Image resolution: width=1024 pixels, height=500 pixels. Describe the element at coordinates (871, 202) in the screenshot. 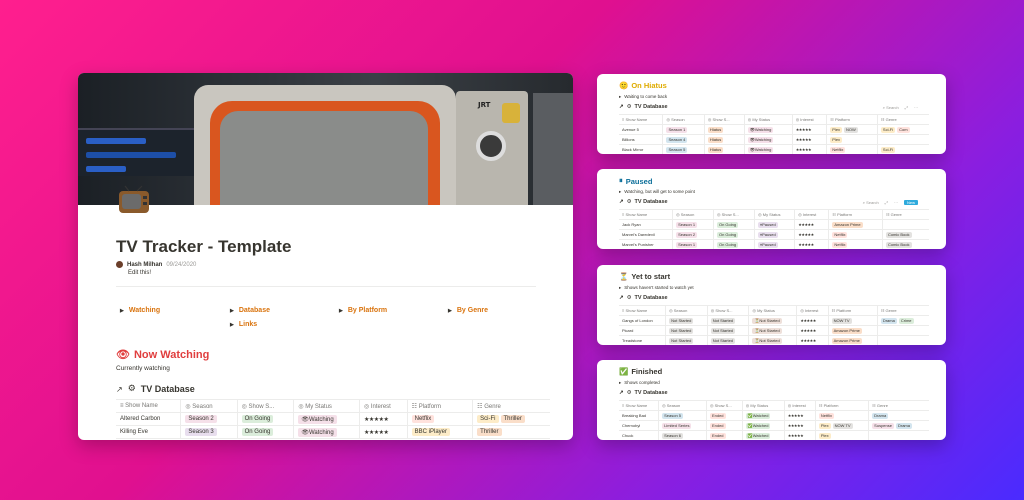

I see `search-button: ⌕ Search` at that location.